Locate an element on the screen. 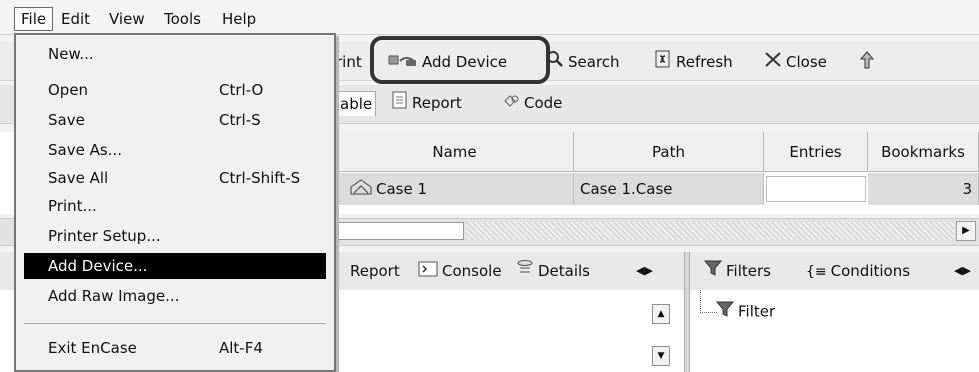 The height and width of the screenshot is (372, 979). tab-table-label: able is located at coordinates (356, 104).